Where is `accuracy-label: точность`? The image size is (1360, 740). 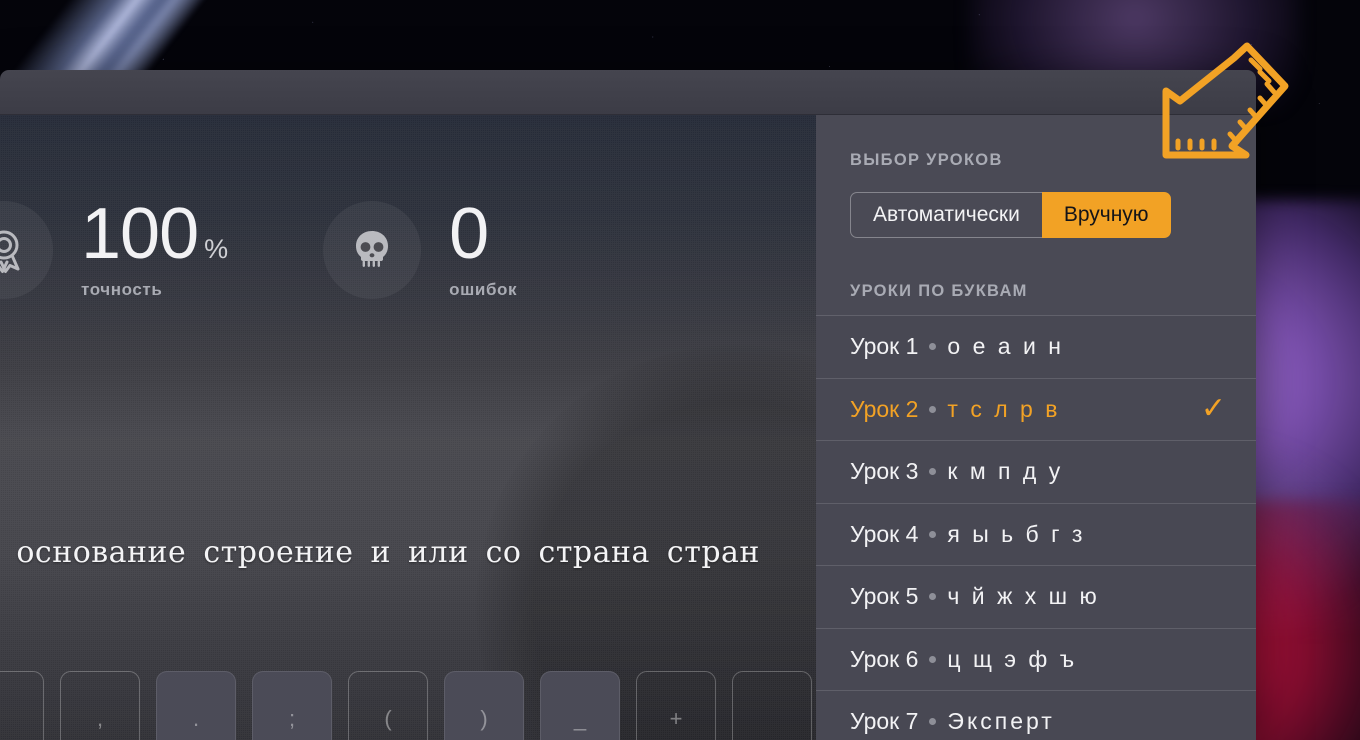 accuracy-label: точность is located at coordinates (122, 290).